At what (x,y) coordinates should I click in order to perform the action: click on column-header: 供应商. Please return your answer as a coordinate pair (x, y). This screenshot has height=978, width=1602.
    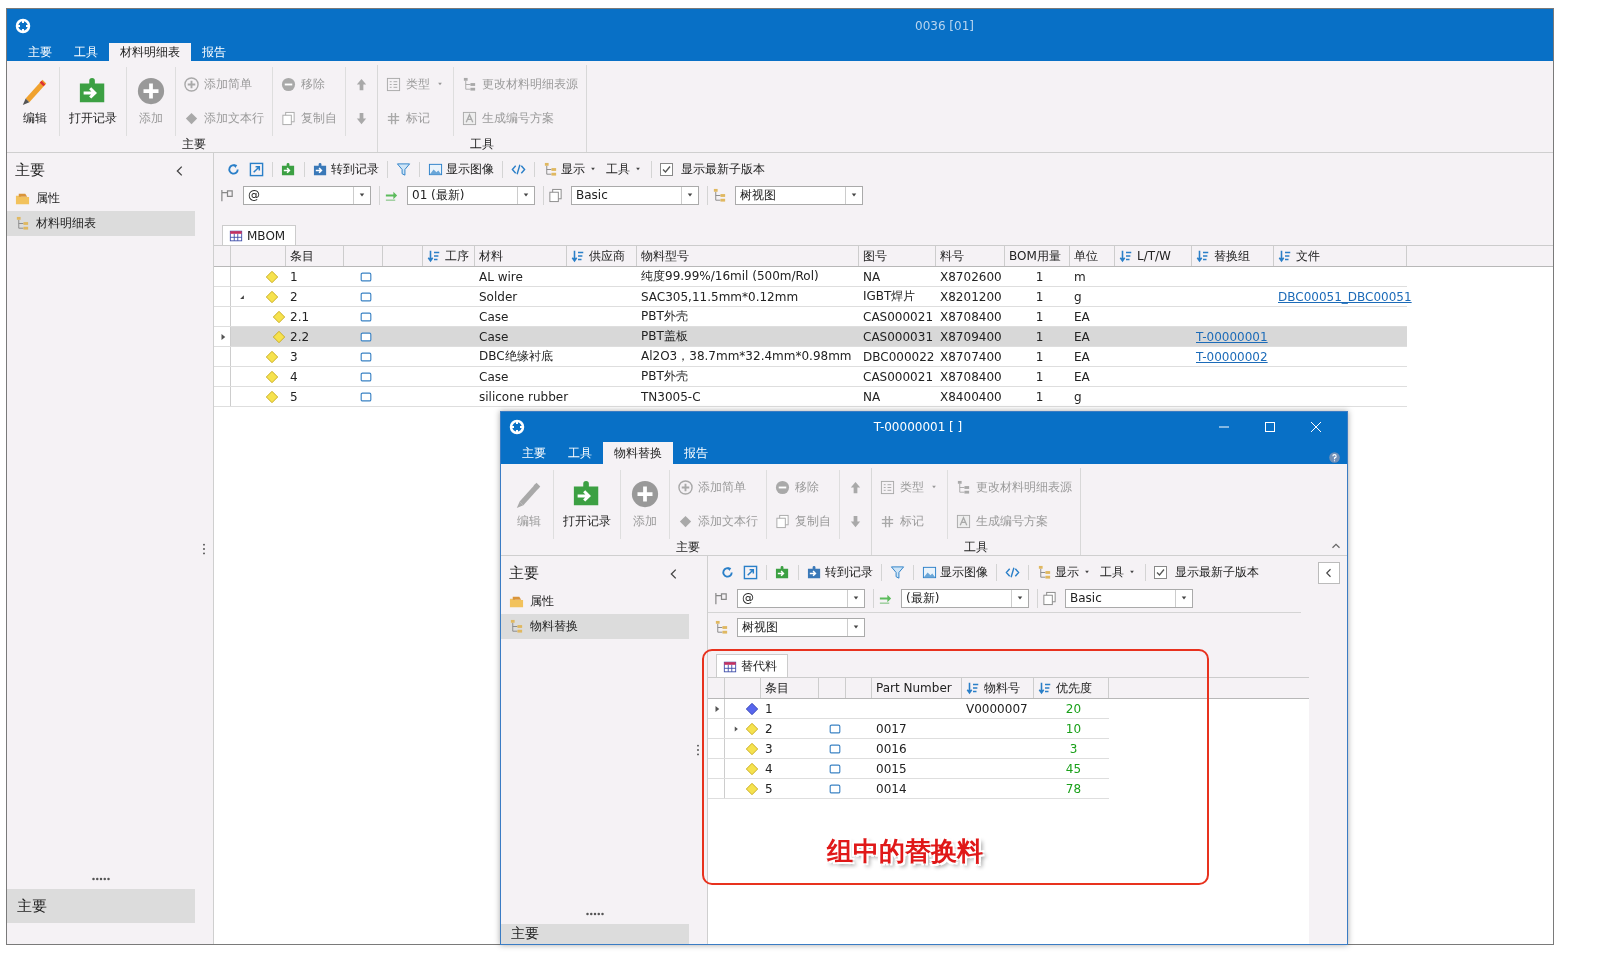
    Looking at the image, I should click on (602, 256).